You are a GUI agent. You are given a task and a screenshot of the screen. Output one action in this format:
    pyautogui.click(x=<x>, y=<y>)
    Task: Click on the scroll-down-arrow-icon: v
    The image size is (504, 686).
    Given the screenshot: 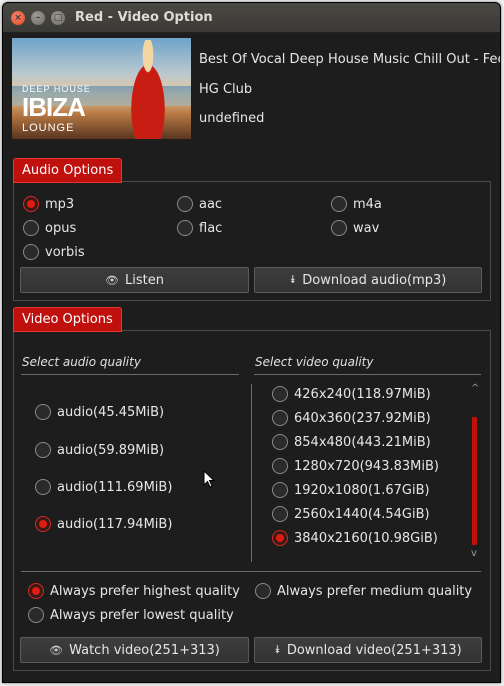 What is the action you would take?
    pyautogui.click(x=474, y=553)
    